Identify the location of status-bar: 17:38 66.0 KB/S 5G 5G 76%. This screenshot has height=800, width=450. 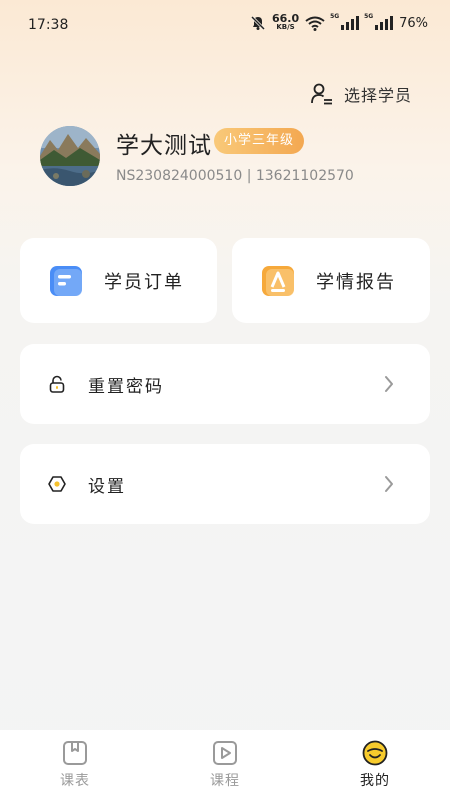
(225, 25).